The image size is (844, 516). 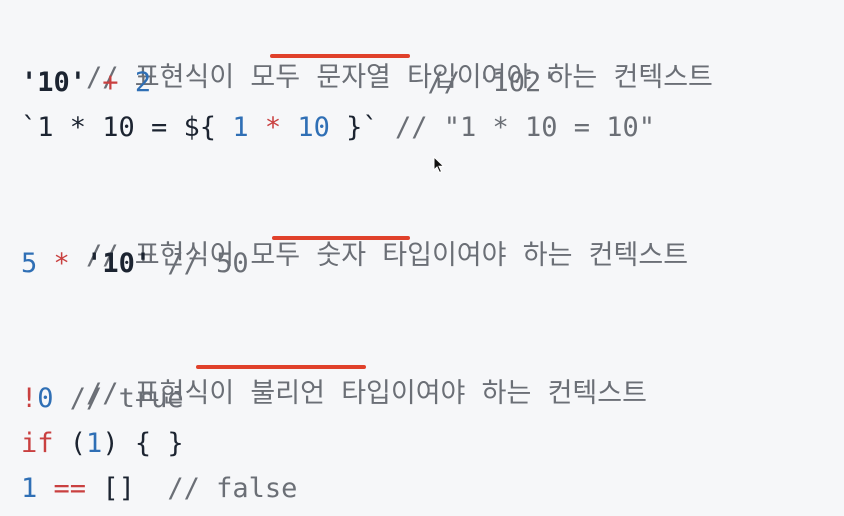 I want to click on number-literal: 10, so click(x=313, y=127).